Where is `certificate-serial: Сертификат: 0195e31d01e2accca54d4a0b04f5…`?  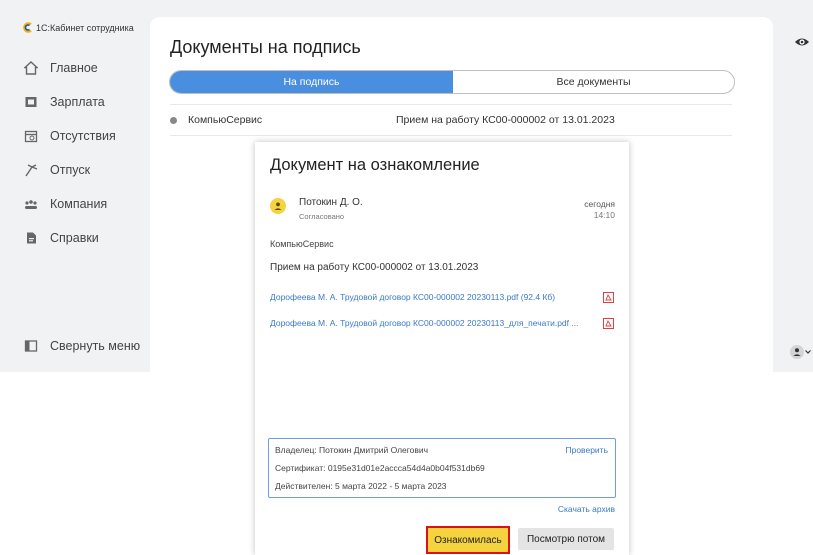 certificate-serial: Сертификат: 0195e31d01e2accca54d4a0b04f5… is located at coordinates (380, 468).